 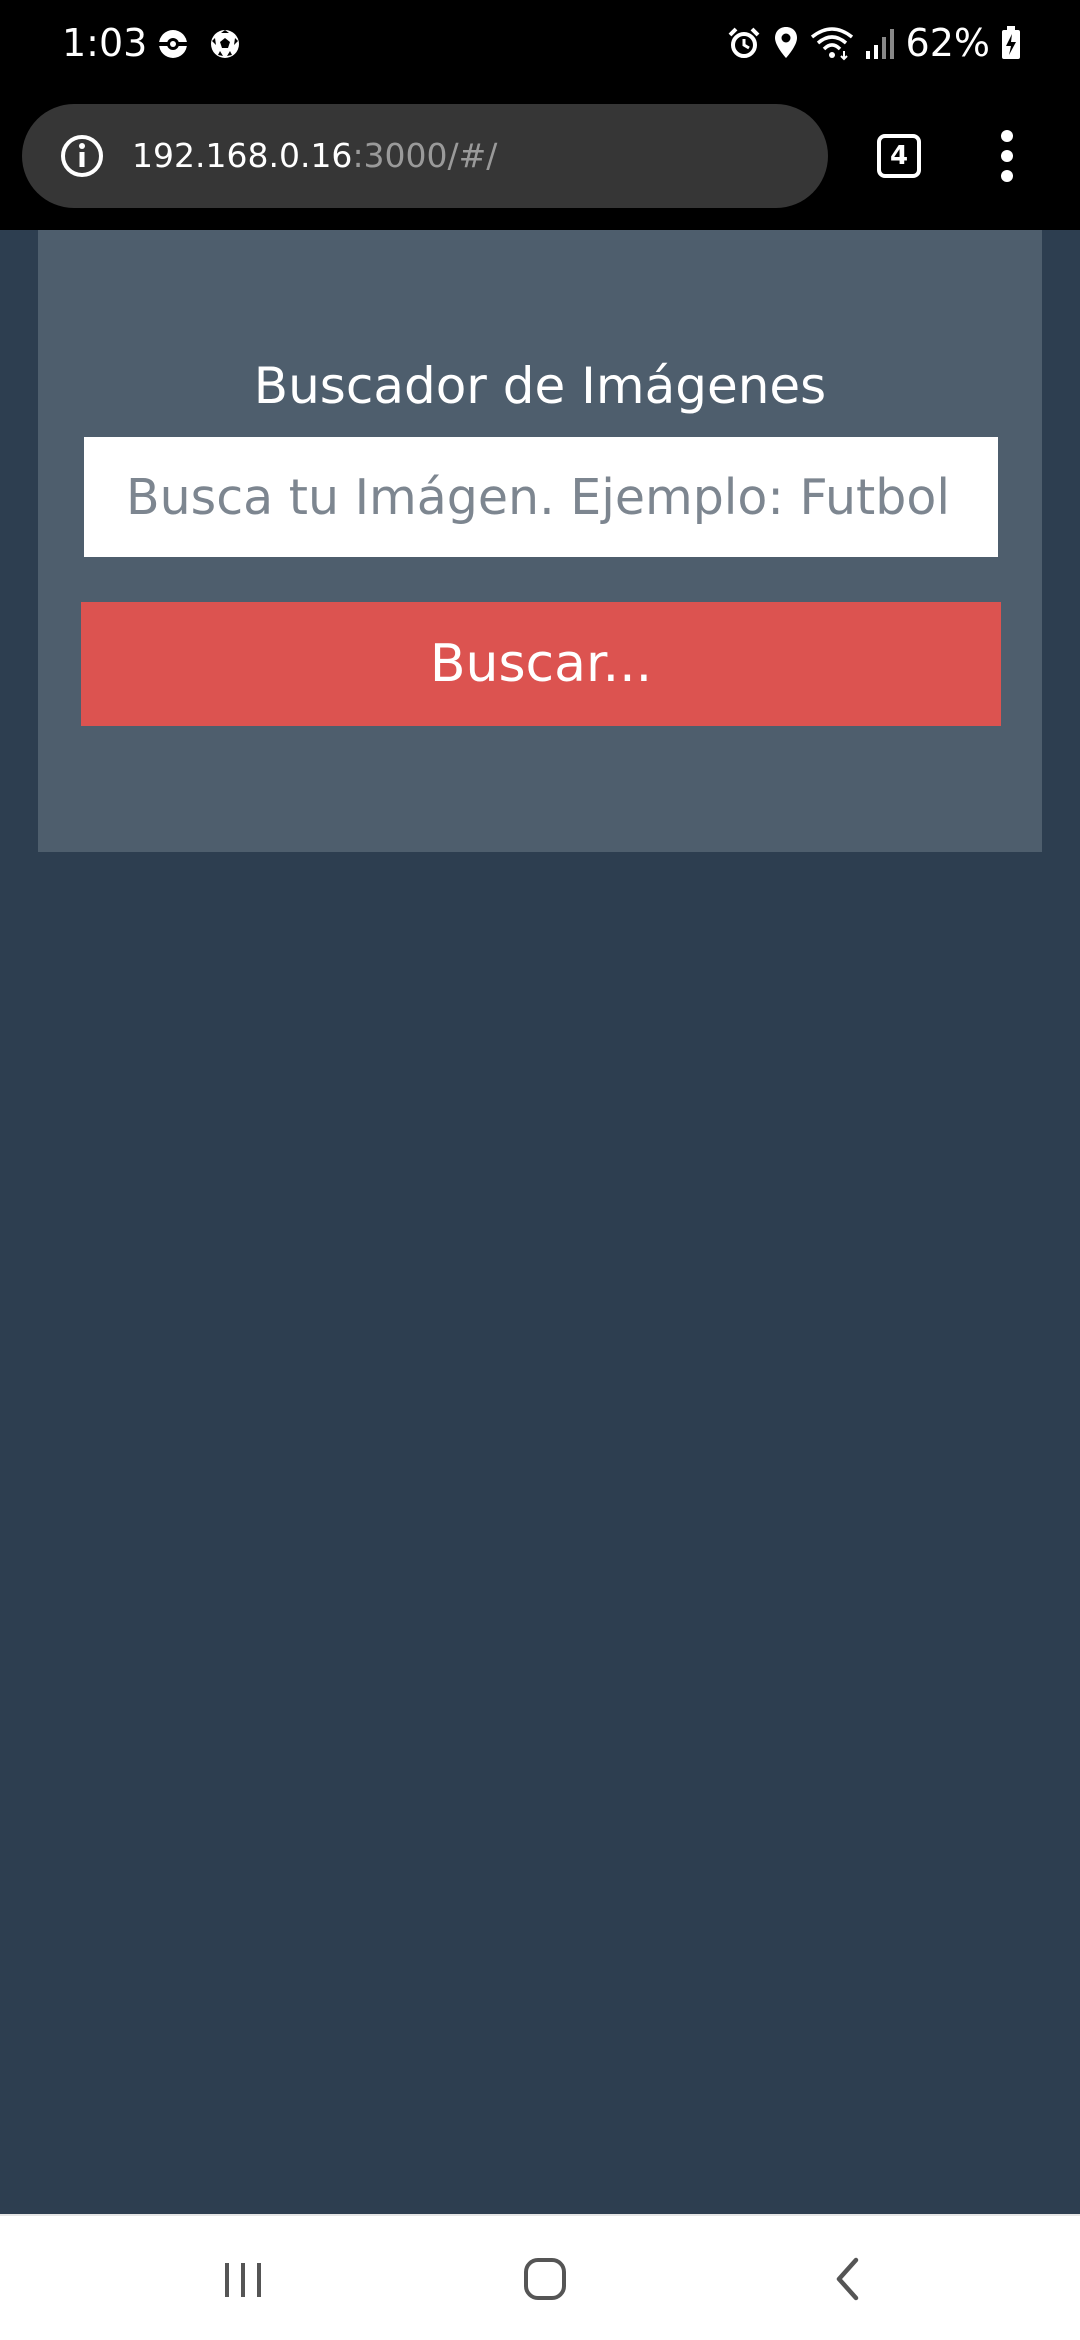 What do you see at coordinates (242, 155) in the screenshot?
I see `url-host: 192.168.0.16` at bounding box center [242, 155].